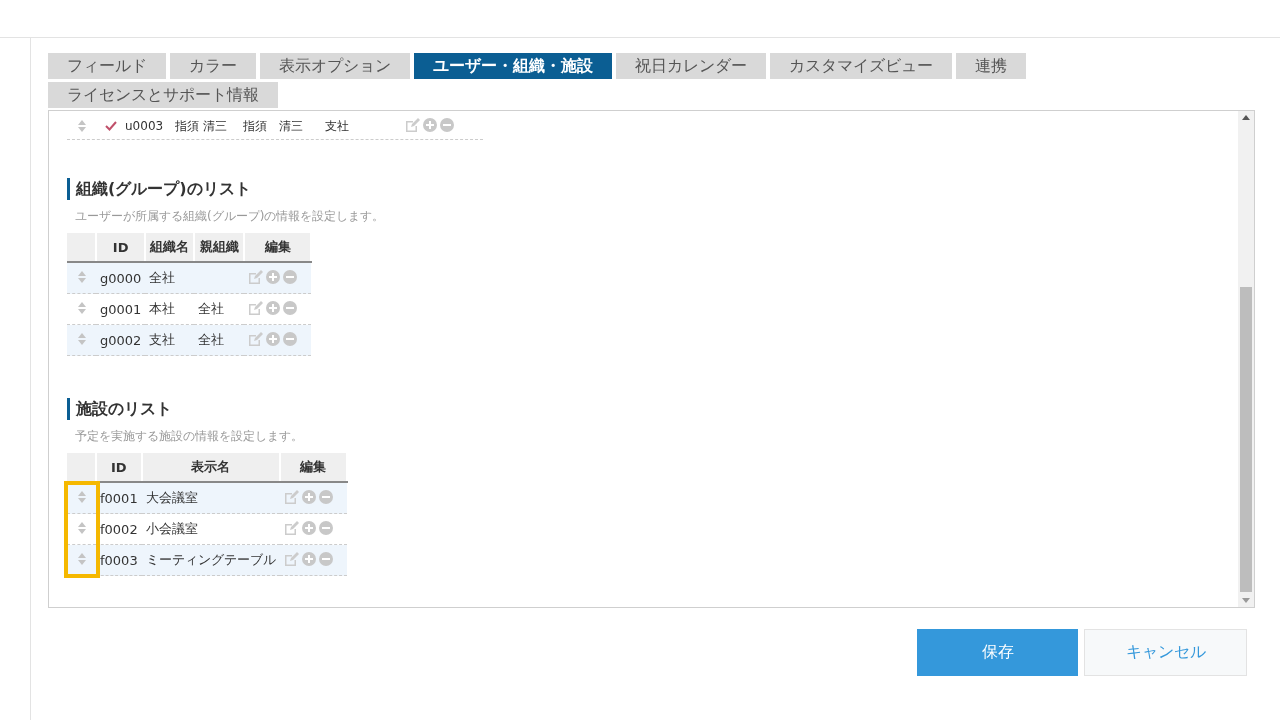  Describe the element at coordinates (121, 309) in the screenshot. I see `table-cell: g0001` at that location.